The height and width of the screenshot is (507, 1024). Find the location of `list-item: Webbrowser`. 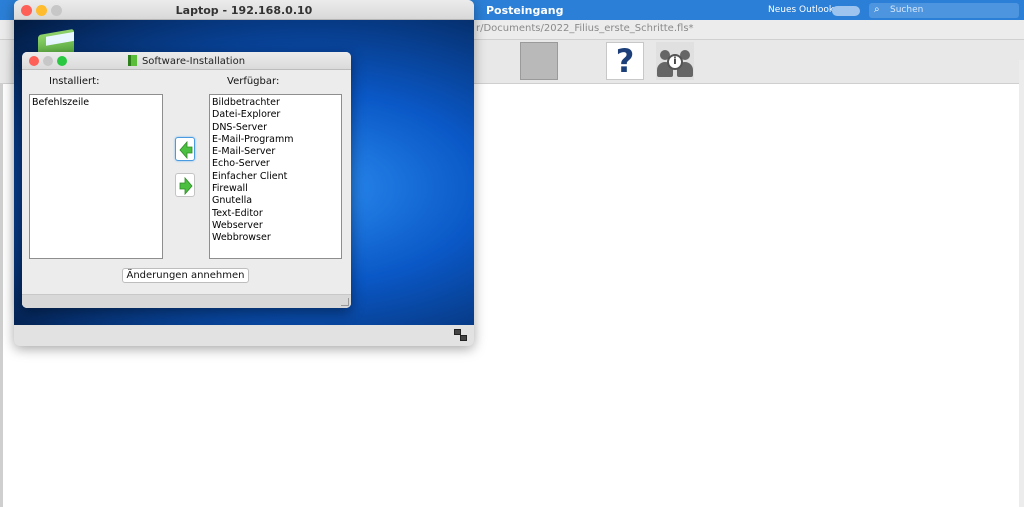

list-item: Webbrowser is located at coordinates (275, 238).